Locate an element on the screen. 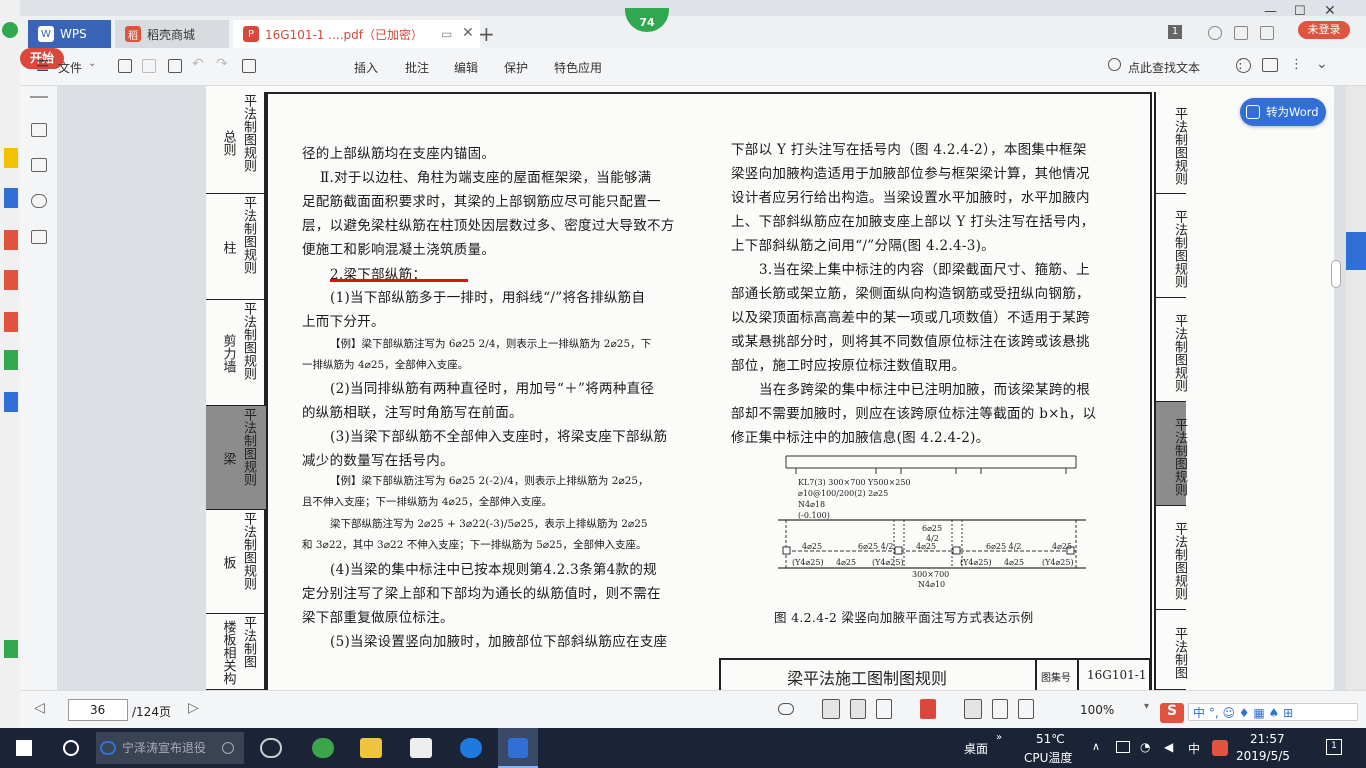 The width and height of the screenshot is (1366, 768). browser-360-icon is located at coordinates (323, 748).